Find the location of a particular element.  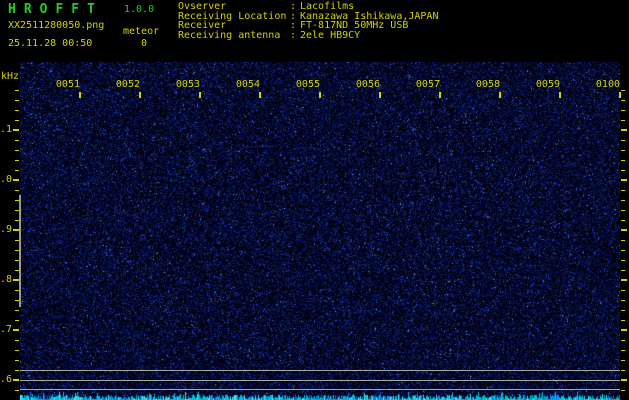

observation-datetime: 25.11.28 00:50 is located at coordinates (50, 43).